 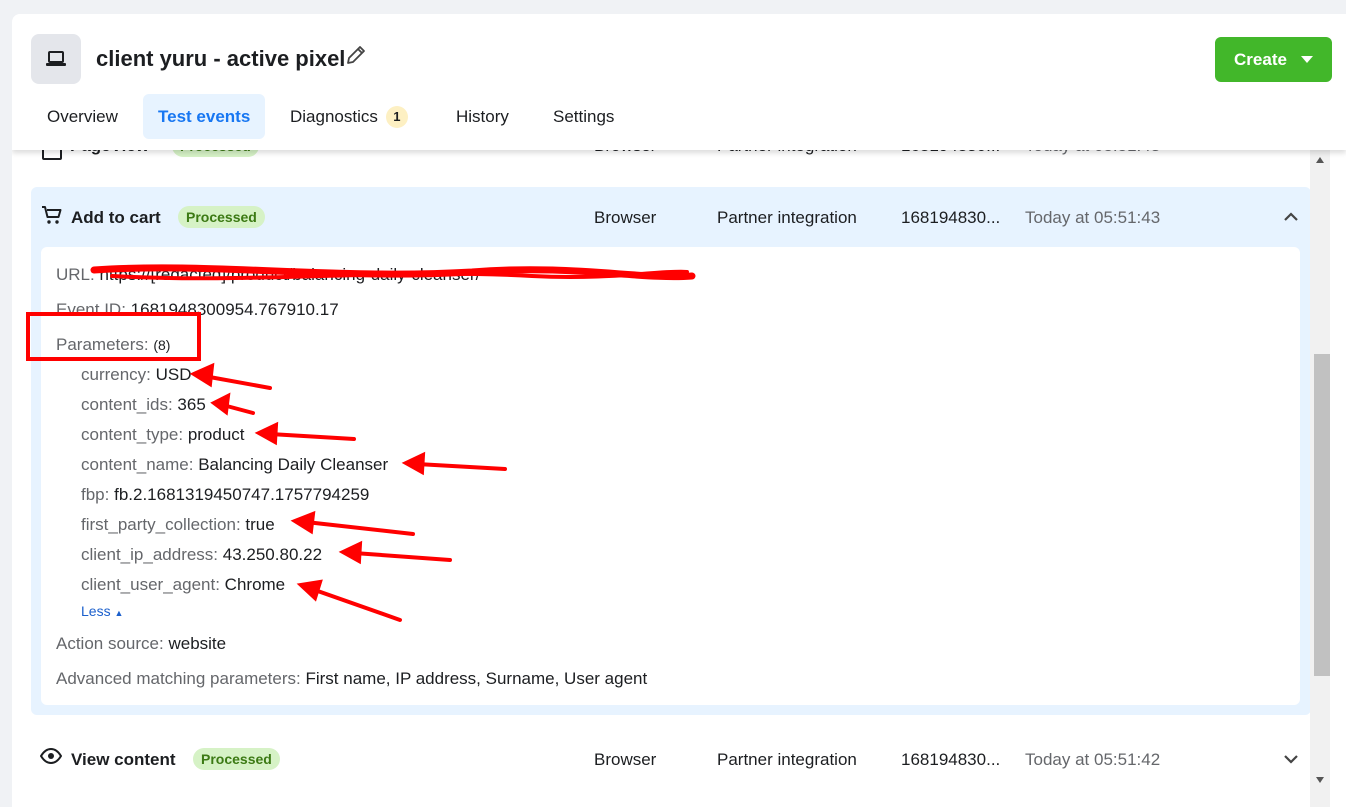 What do you see at coordinates (161, 524) in the screenshot?
I see `param-key: first_party_collection:` at bounding box center [161, 524].